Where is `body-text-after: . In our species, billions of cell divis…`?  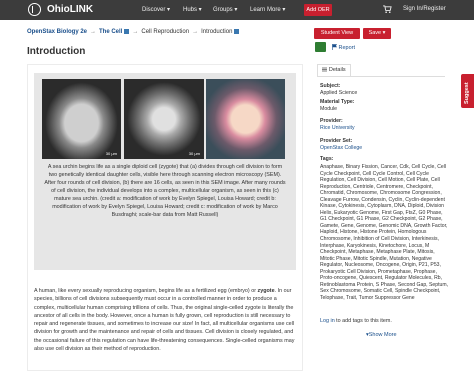
body-text-after: . In our species, billions of cell divis… is located at coordinates (164, 320).